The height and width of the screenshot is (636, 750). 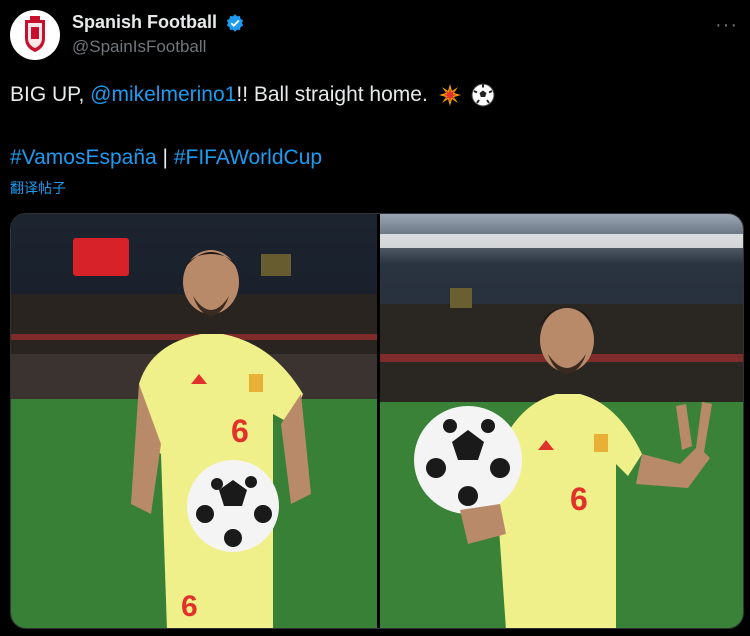 I want to click on hashtag-fifa-world-cup: #FIFAWorldCup, so click(x=248, y=157).